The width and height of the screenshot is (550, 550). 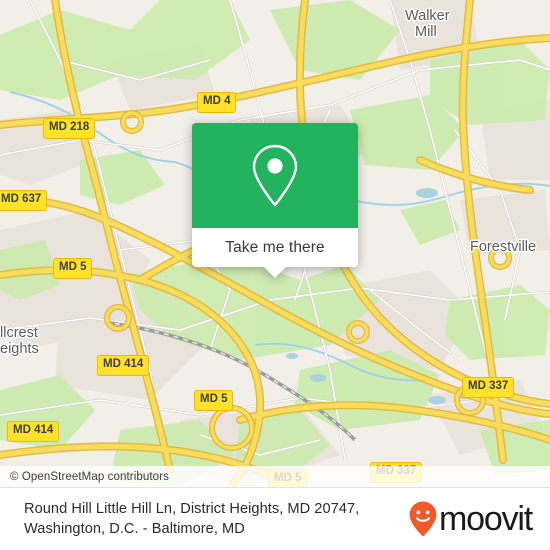 I want to click on address-line-2: Washington, D.C. - Baltimore, MD, so click(x=134, y=529).